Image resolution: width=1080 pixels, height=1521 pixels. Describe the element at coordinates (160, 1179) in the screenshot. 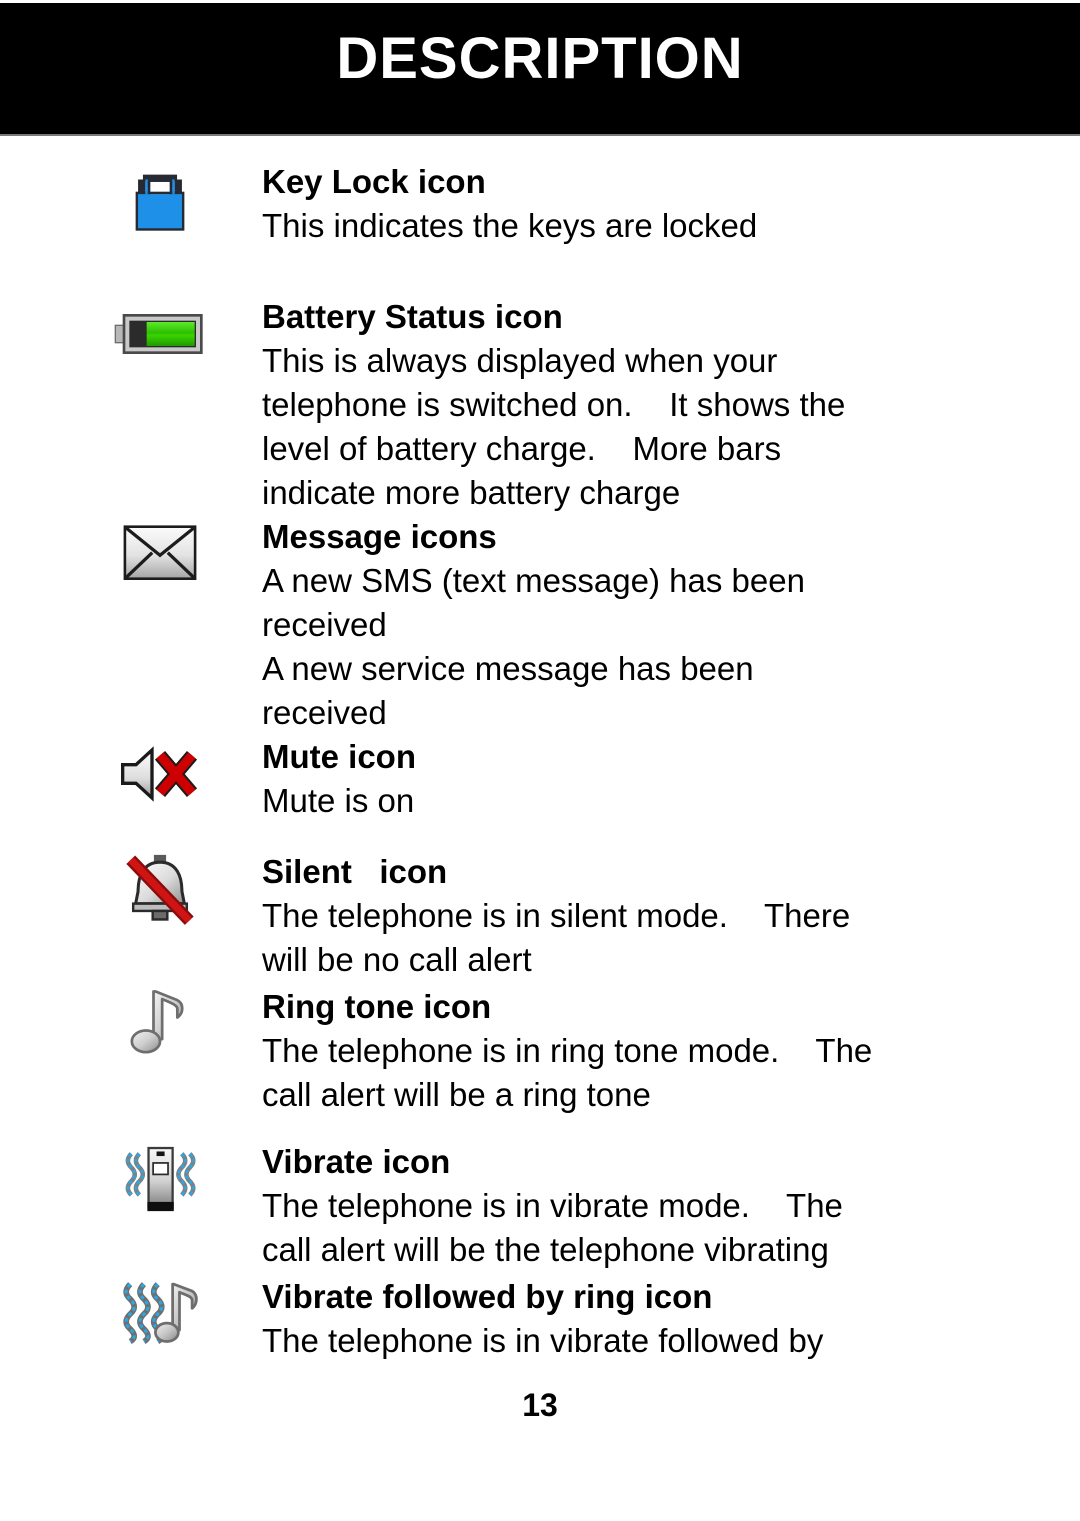

I see `vibrate-icon` at that location.